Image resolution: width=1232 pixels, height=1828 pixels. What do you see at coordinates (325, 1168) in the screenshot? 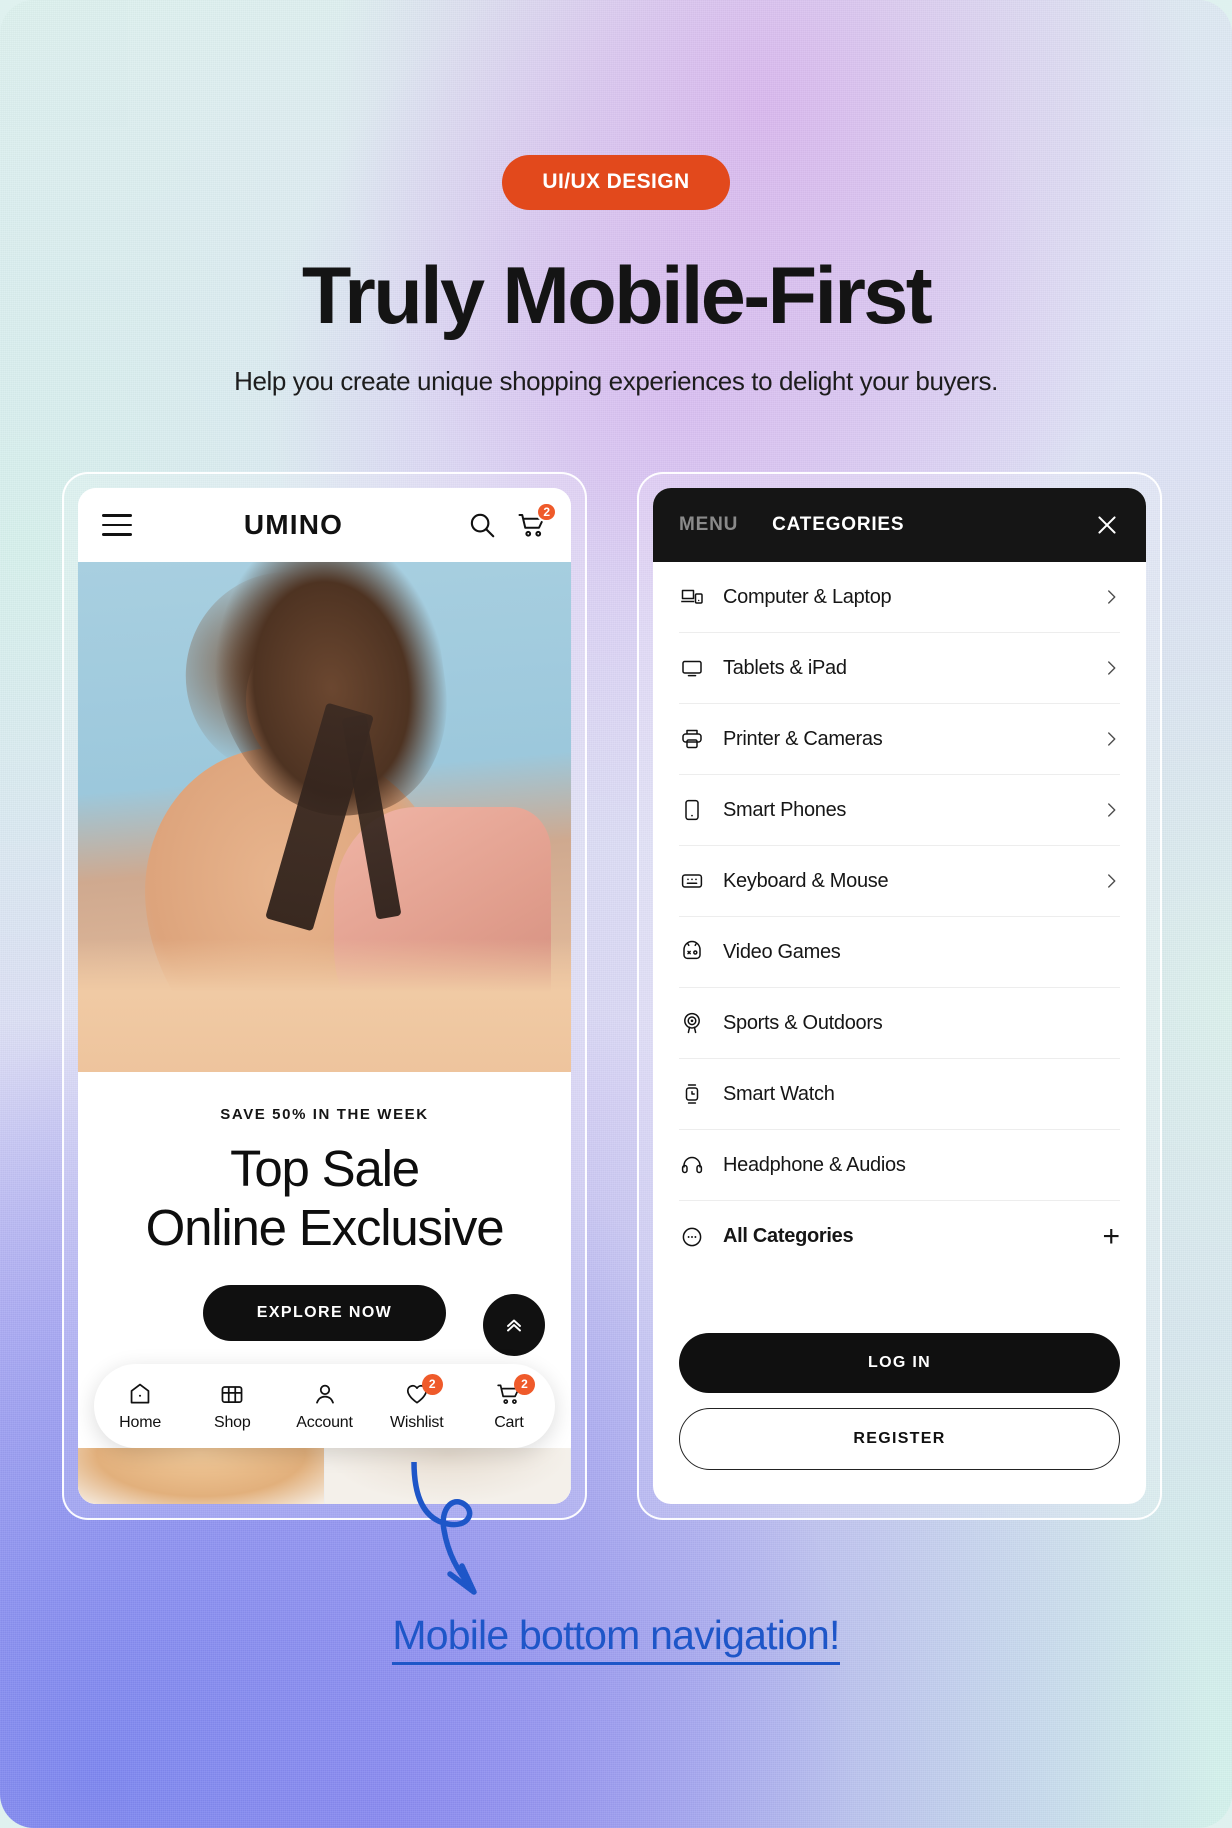
I see `promo-title-line1: Top Sale` at bounding box center [325, 1168].